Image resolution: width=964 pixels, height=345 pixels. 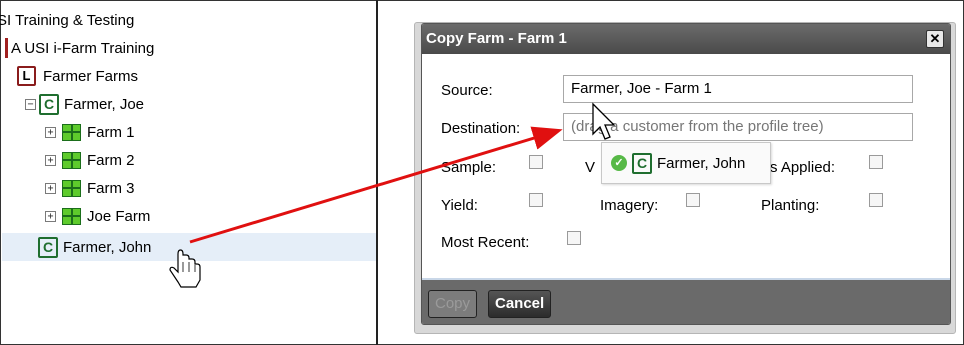 What do you see at coordinates (376, 185) in the screenshot?
I see `drag-arrow` at bounding box center [376, 185].